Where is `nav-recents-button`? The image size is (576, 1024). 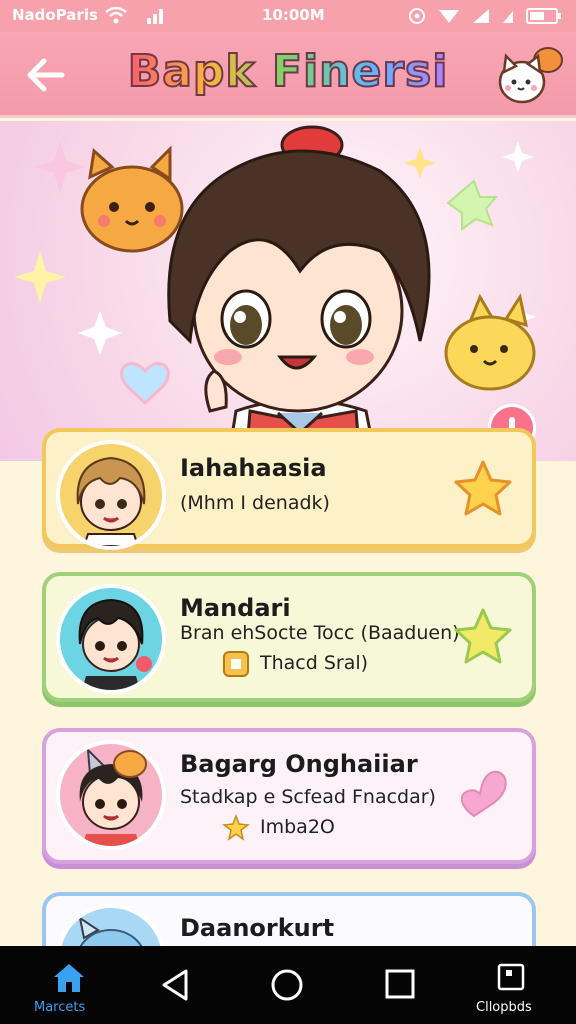 nav-recents-button is located at coordinates (401, 985).